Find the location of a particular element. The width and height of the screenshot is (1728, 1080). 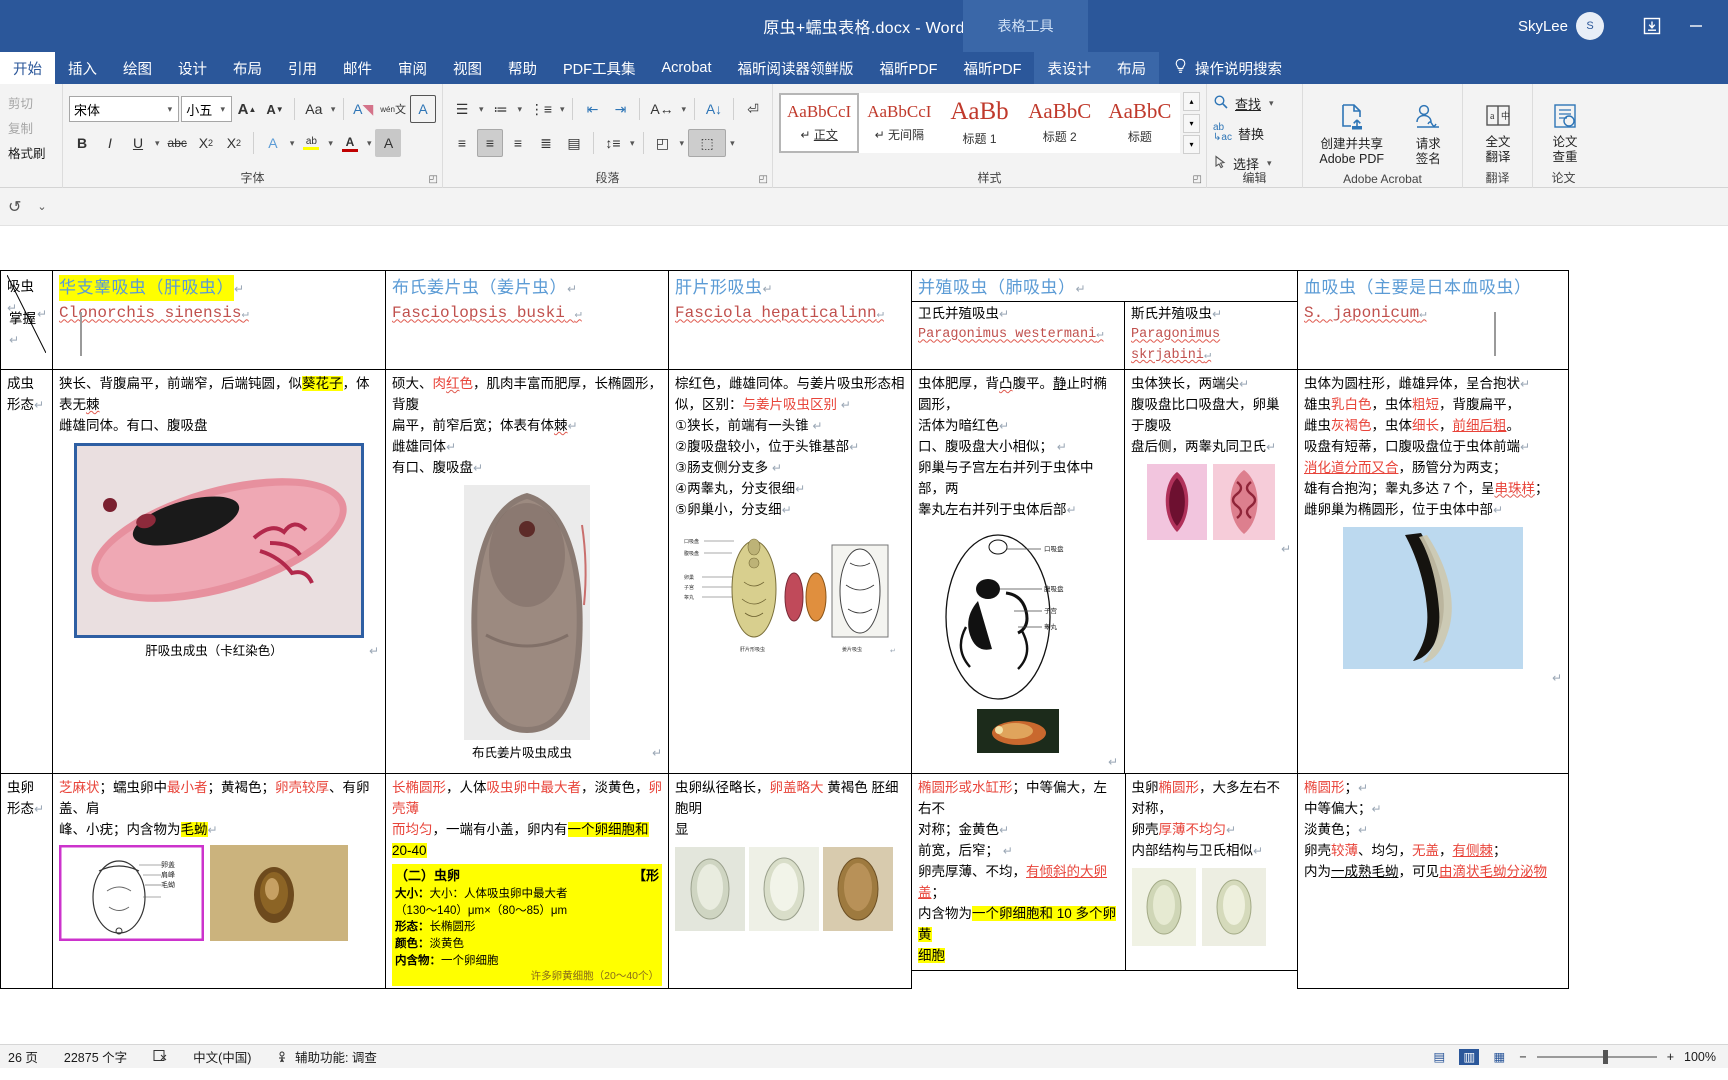

paragraph-dialog-launcher: ◰ is located at coordinates (763, 179).